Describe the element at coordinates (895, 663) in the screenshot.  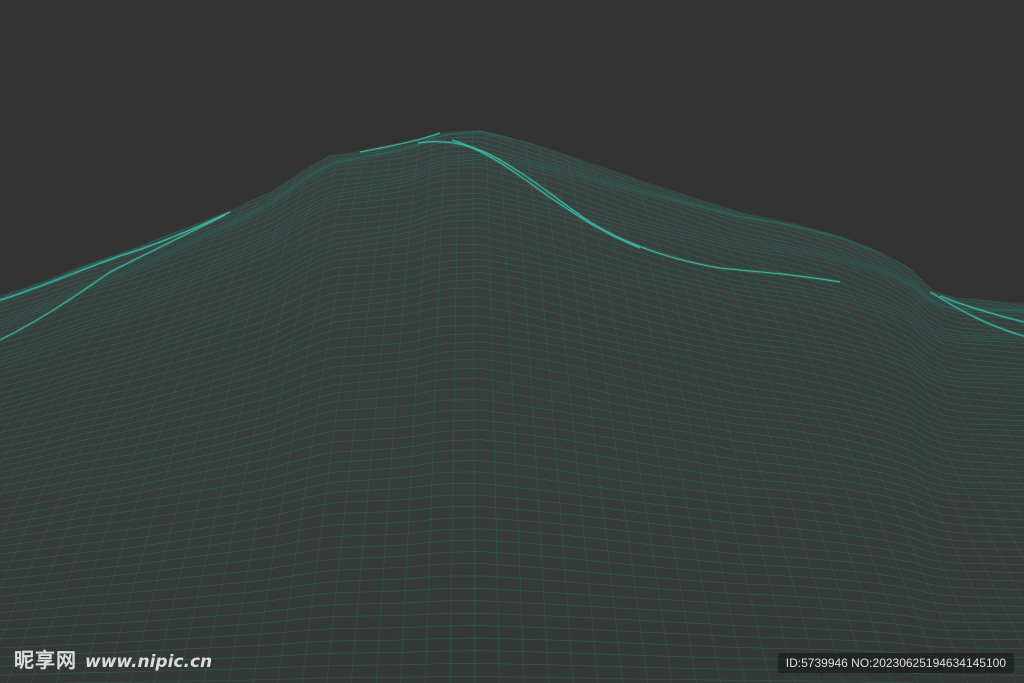
I see `watermark-id: ID:5739946 NO:20230625194634145100` at that location.